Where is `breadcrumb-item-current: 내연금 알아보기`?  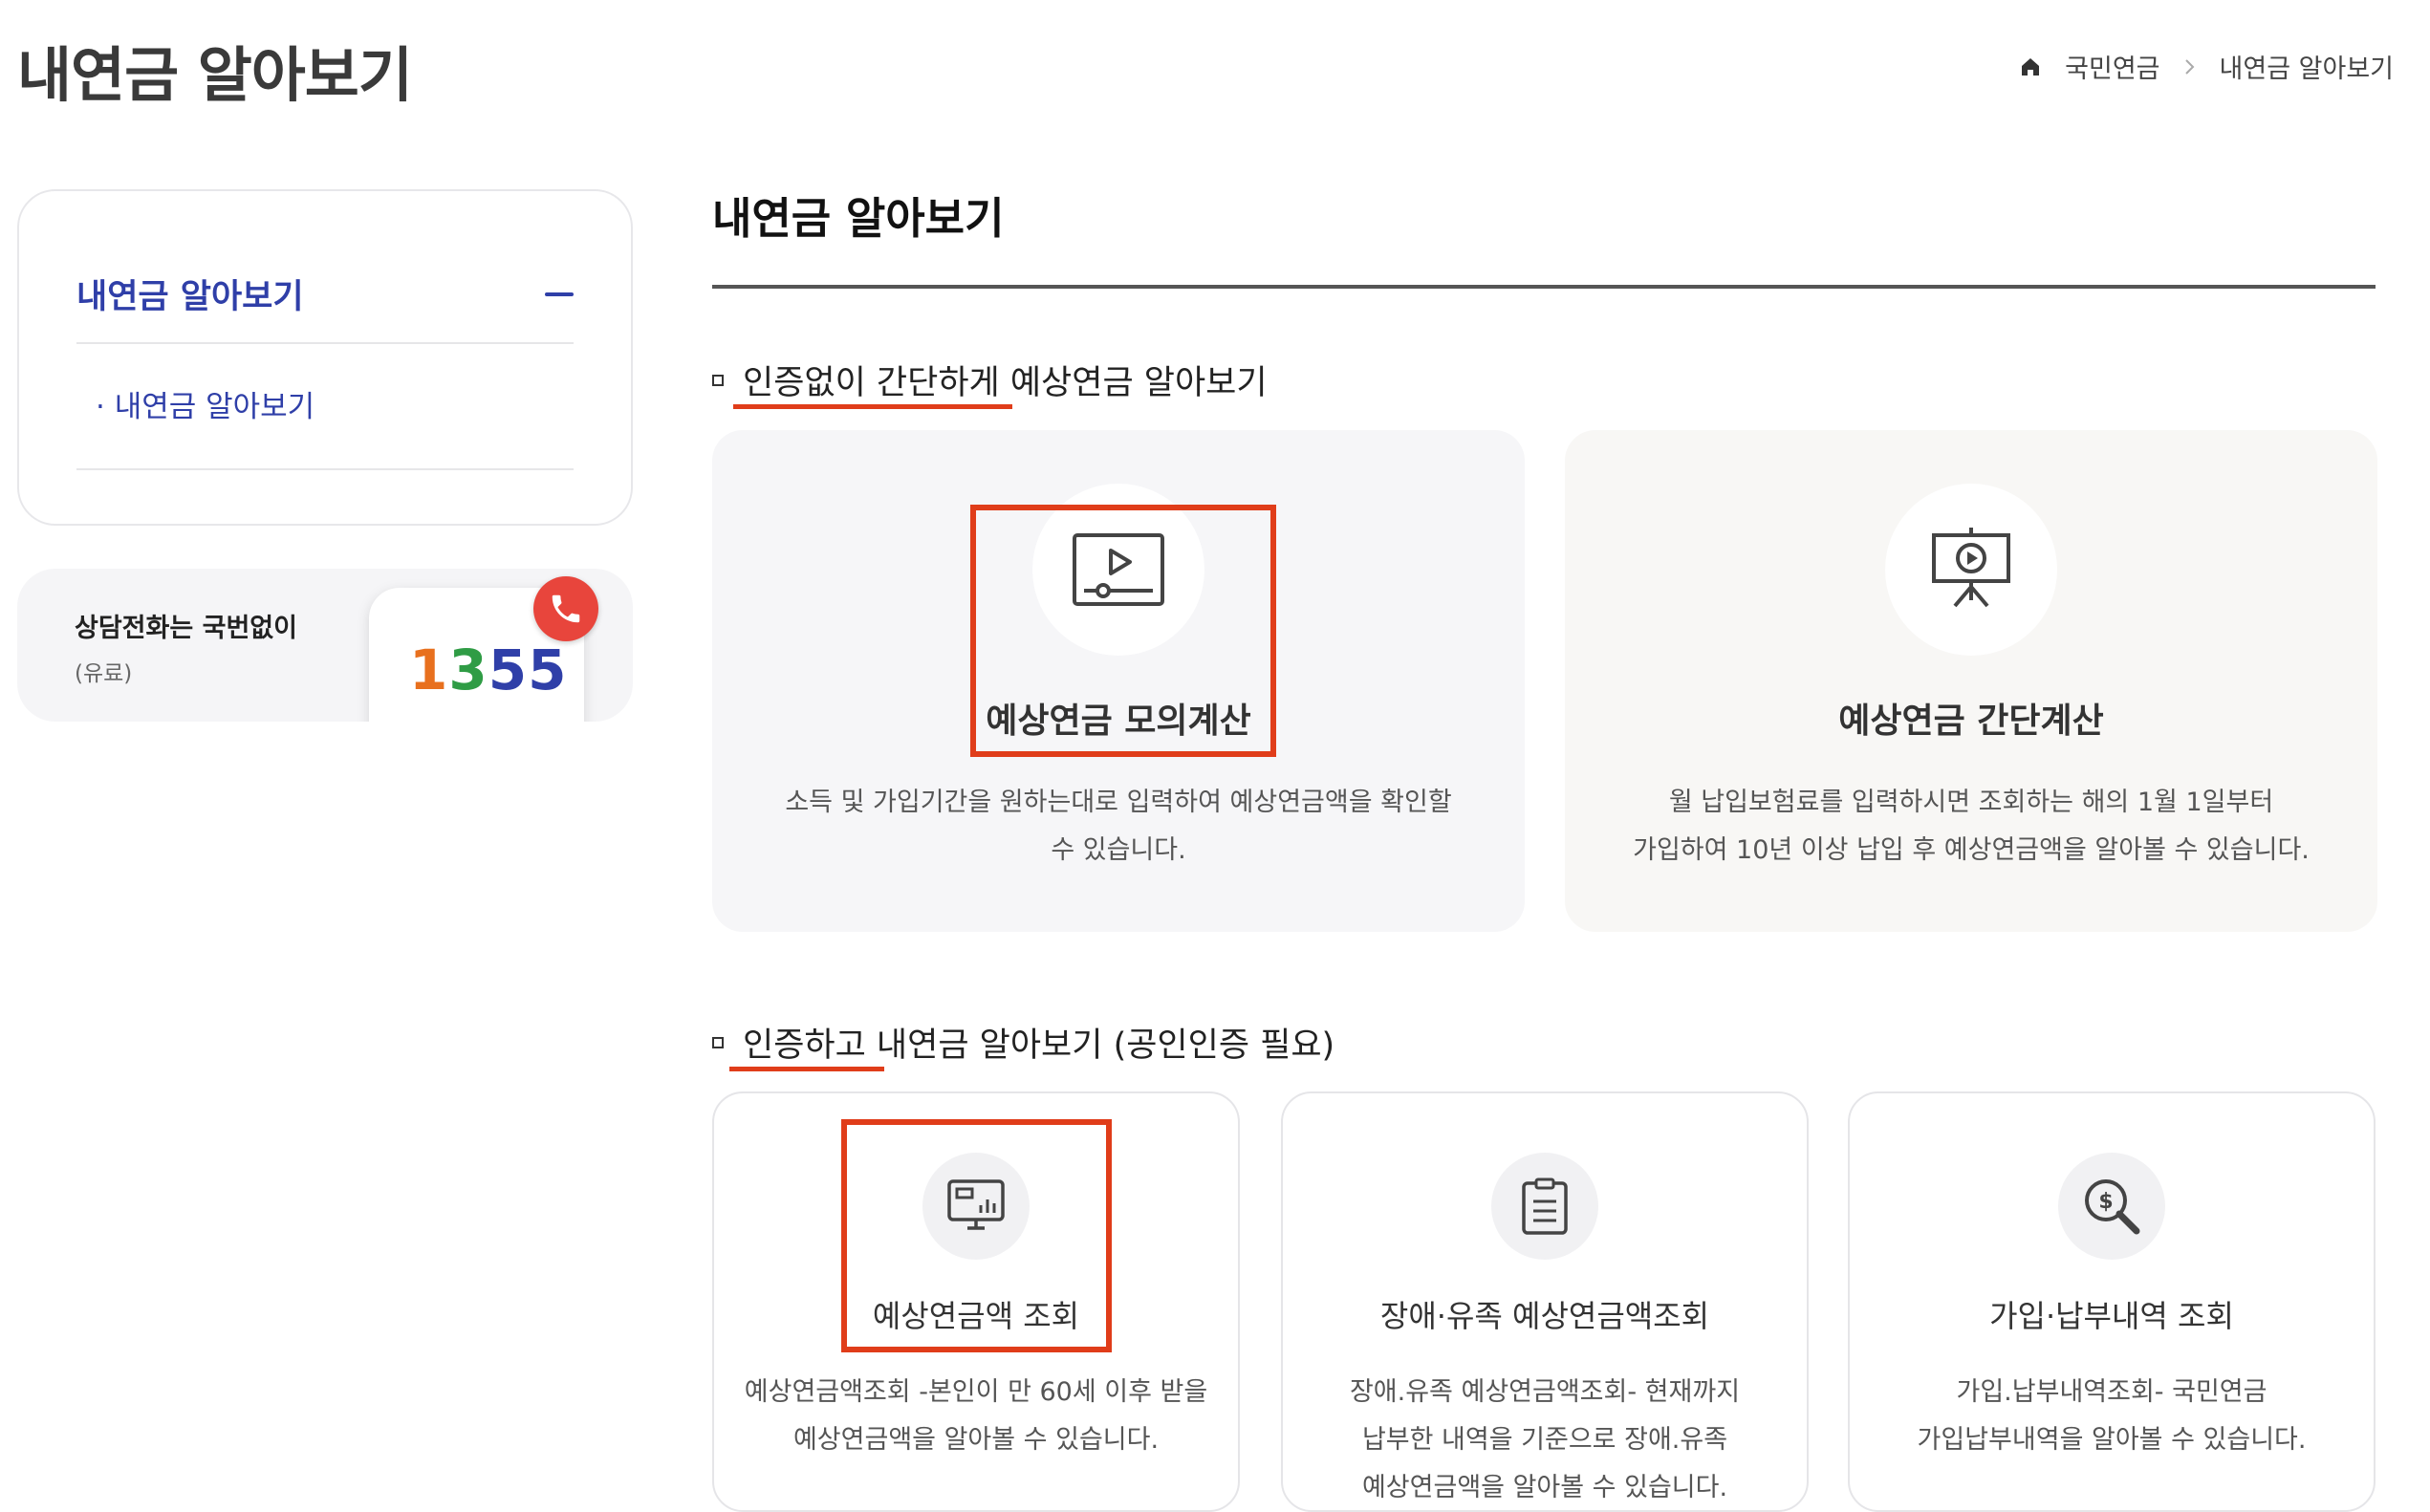 breadcrumb-item-current: 내연금 알아보기 is located at coordinates (2307, 67).